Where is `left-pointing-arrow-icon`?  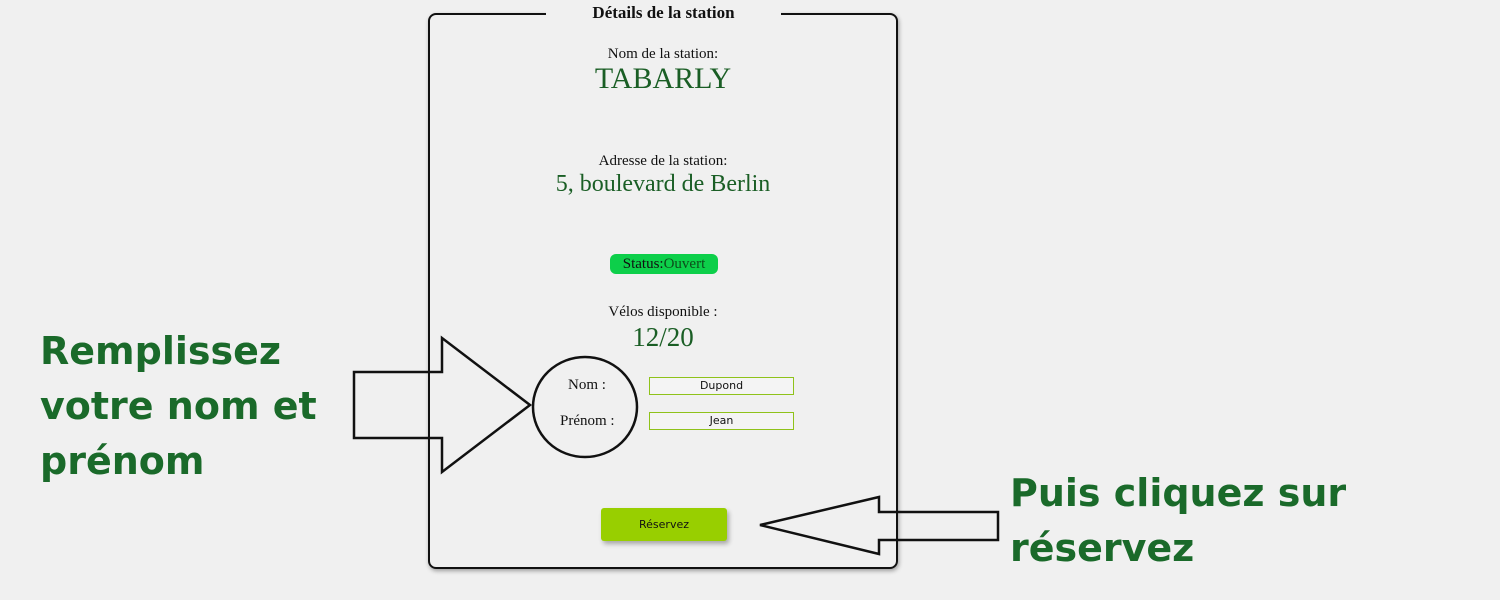 left-pointing-arrow-icon is located at coordinates (879, 525).